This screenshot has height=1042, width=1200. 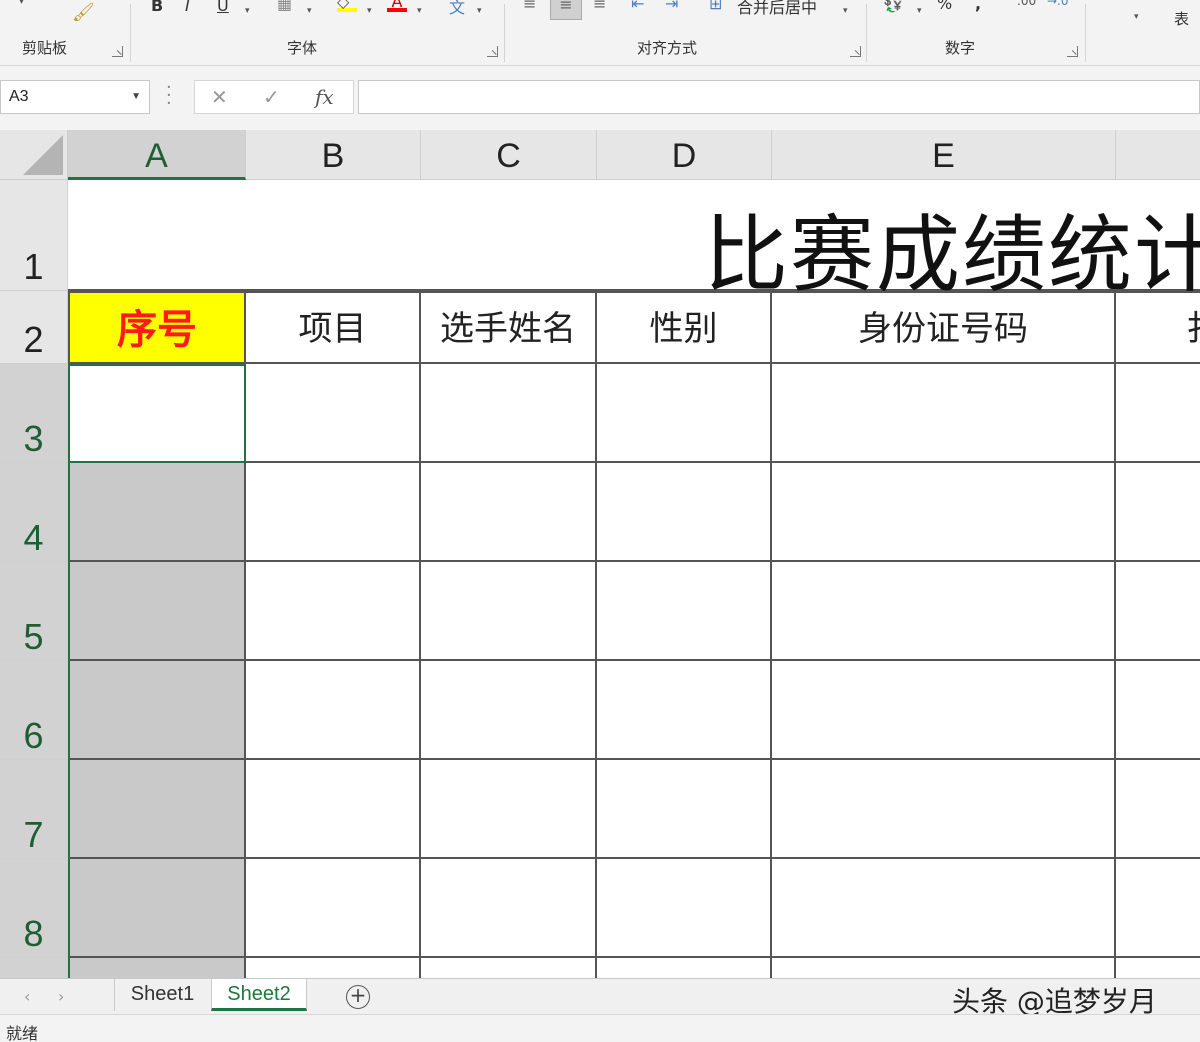 I want to click on column-header-b: B, so click(x=333, y=155).